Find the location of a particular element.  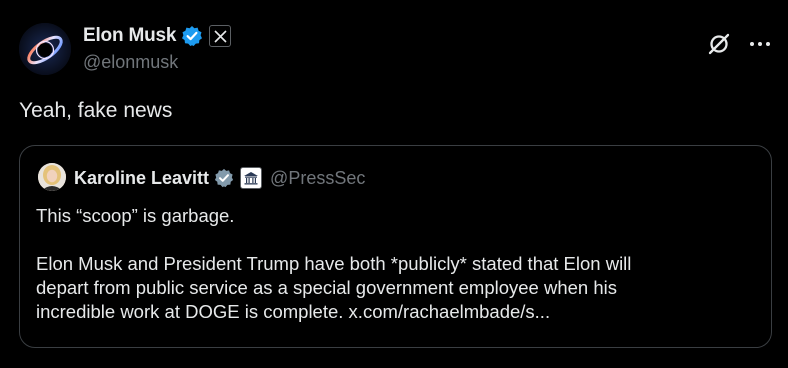

quoted-author-name-row: Karoline Leavitt @PressSec is located at coordinates (219, 178).